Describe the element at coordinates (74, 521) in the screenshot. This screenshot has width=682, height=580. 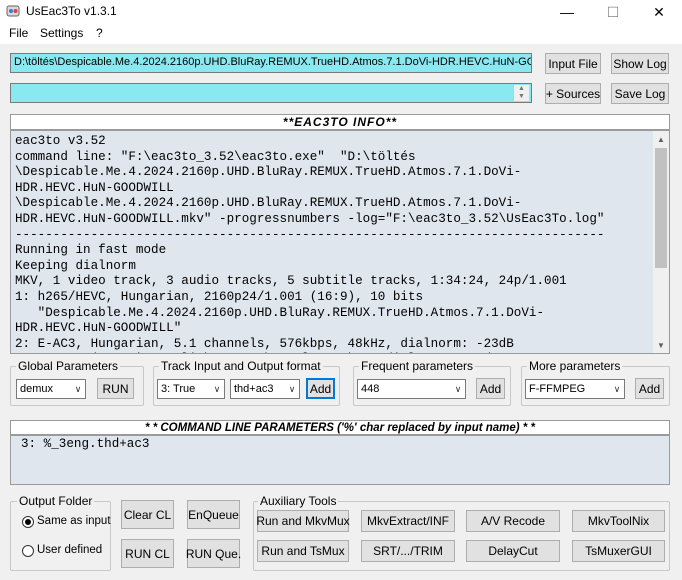
I see `same-as-input-label: Same as input` at that location.